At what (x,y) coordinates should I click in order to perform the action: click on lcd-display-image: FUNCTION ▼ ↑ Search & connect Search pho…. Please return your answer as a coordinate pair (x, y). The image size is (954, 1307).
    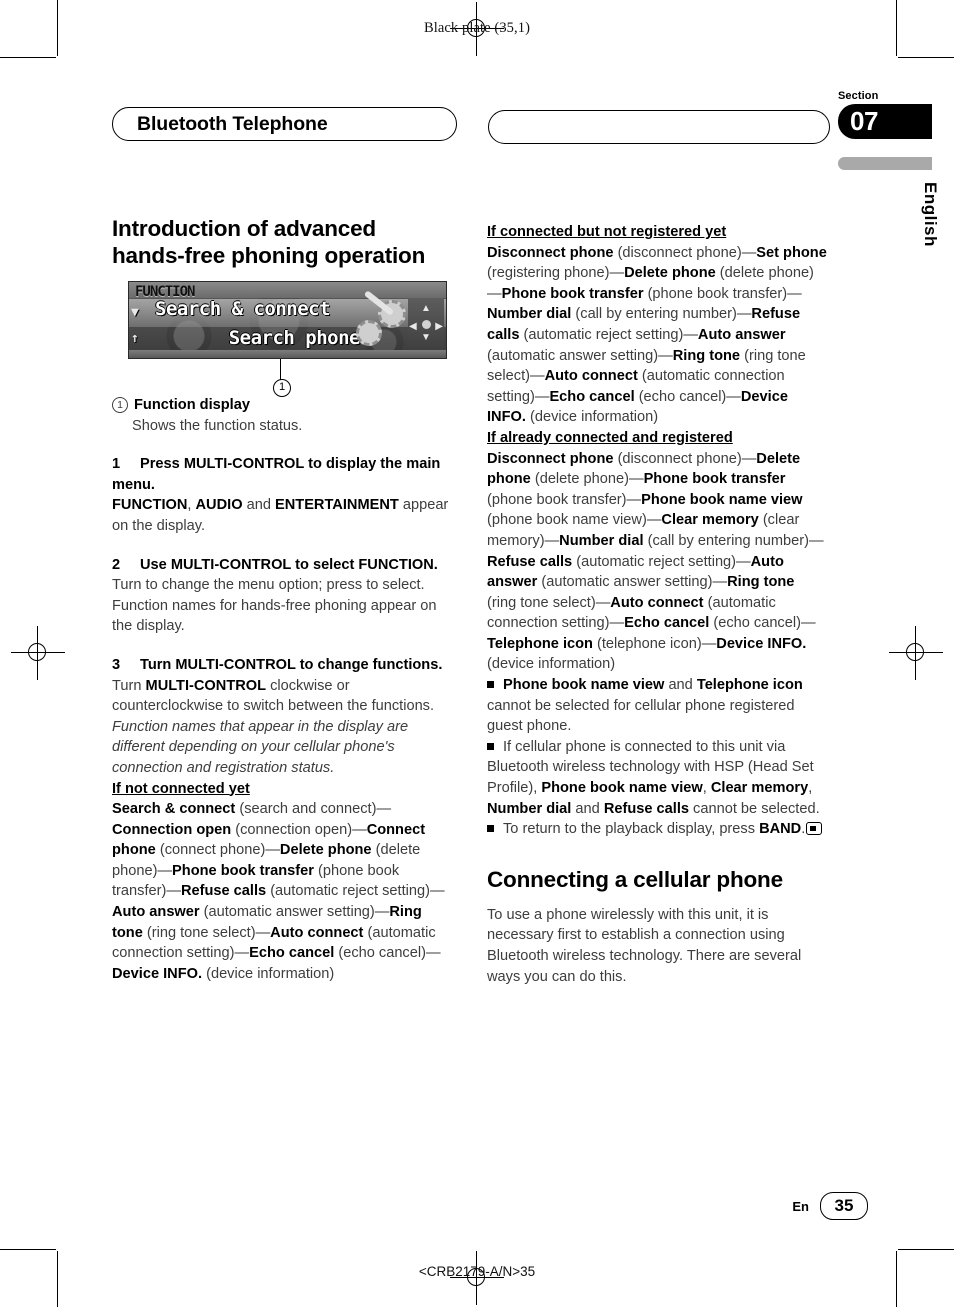
    Looking at the image, I should click on (287, 320).